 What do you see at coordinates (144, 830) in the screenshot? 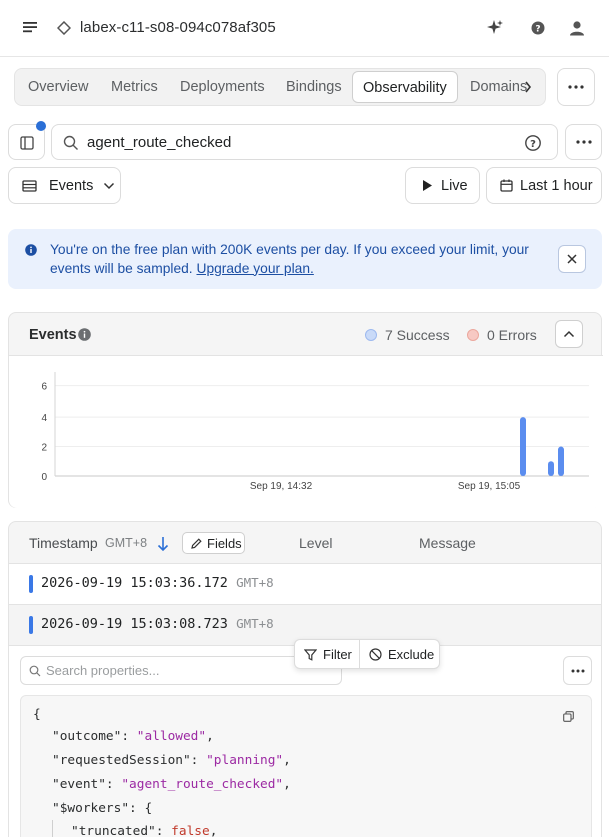
I see `json-line-truncated: "truncated": false,` at bounding box center [144, 830].